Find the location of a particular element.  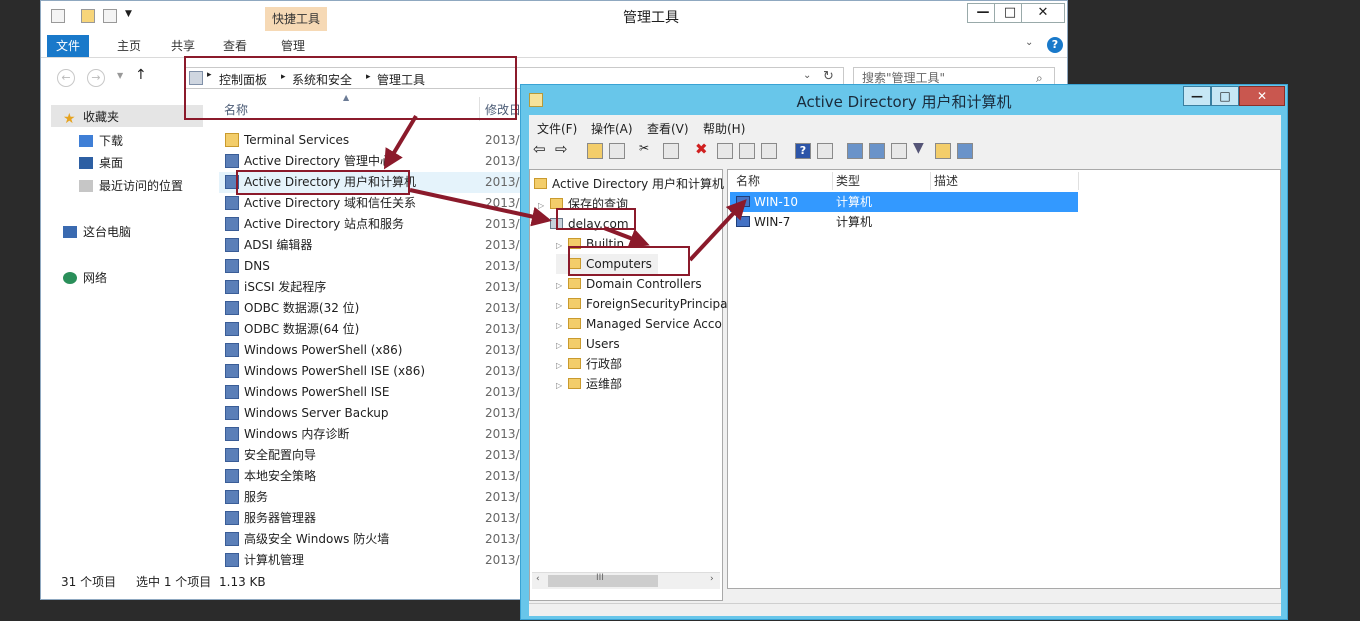

arrow-to-computers is located at coordinates (626, 237).